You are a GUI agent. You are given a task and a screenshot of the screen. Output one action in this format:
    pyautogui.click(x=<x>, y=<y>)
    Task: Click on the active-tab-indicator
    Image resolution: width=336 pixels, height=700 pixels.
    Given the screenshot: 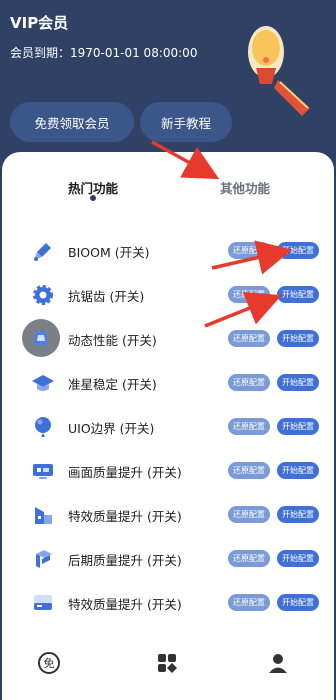 What is the action you would take?
    pyautogui.click(x=93, y=198)
    